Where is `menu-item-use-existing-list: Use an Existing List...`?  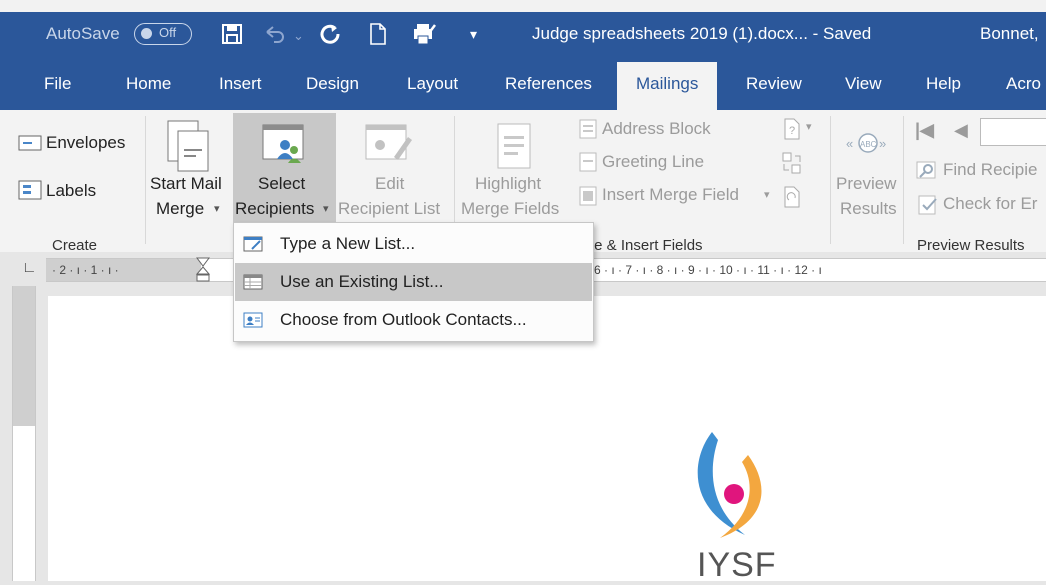 menu-item-use-existing-list: Use an Existing List... is located at coordinates (413, 282).